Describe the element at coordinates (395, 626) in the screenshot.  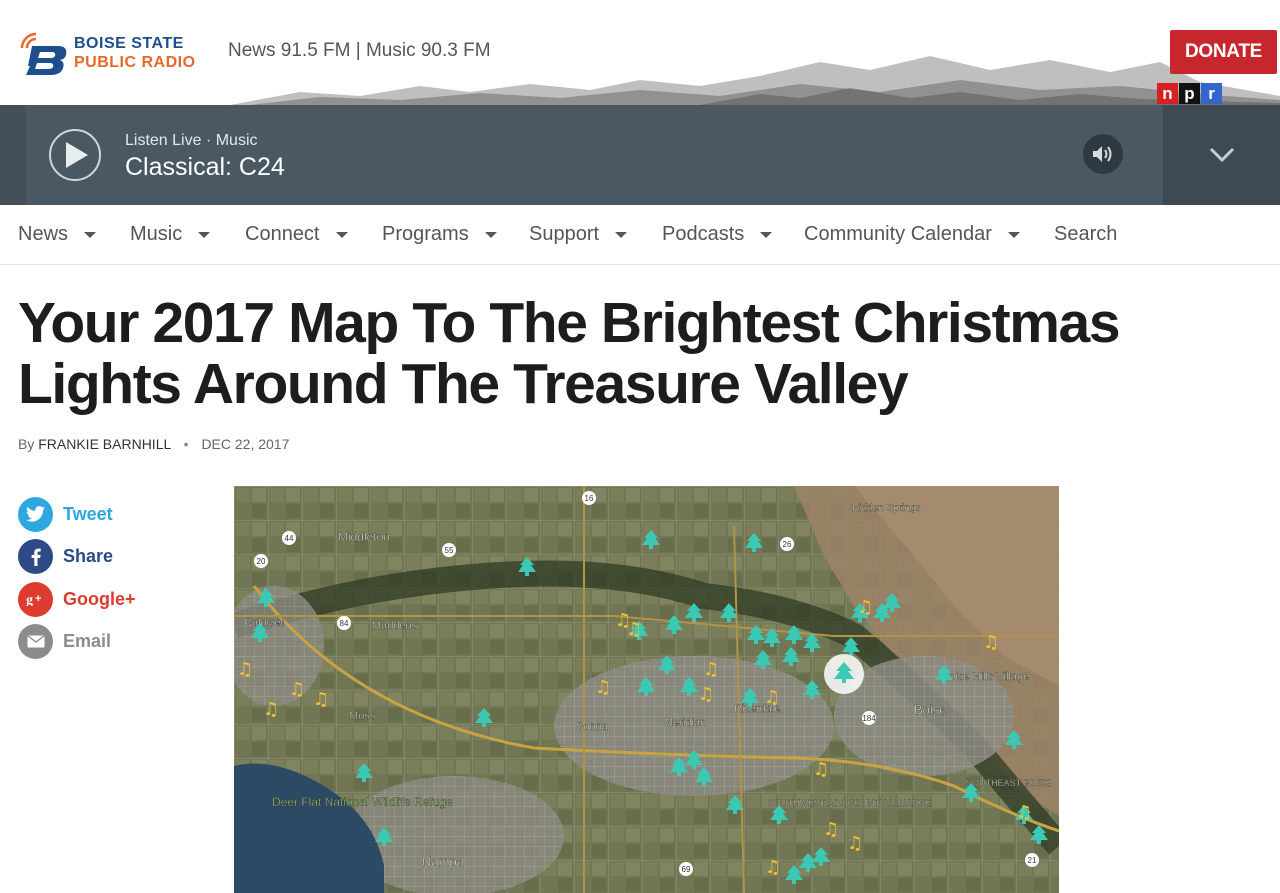
I see `map-place-label: Maddens` at that location.